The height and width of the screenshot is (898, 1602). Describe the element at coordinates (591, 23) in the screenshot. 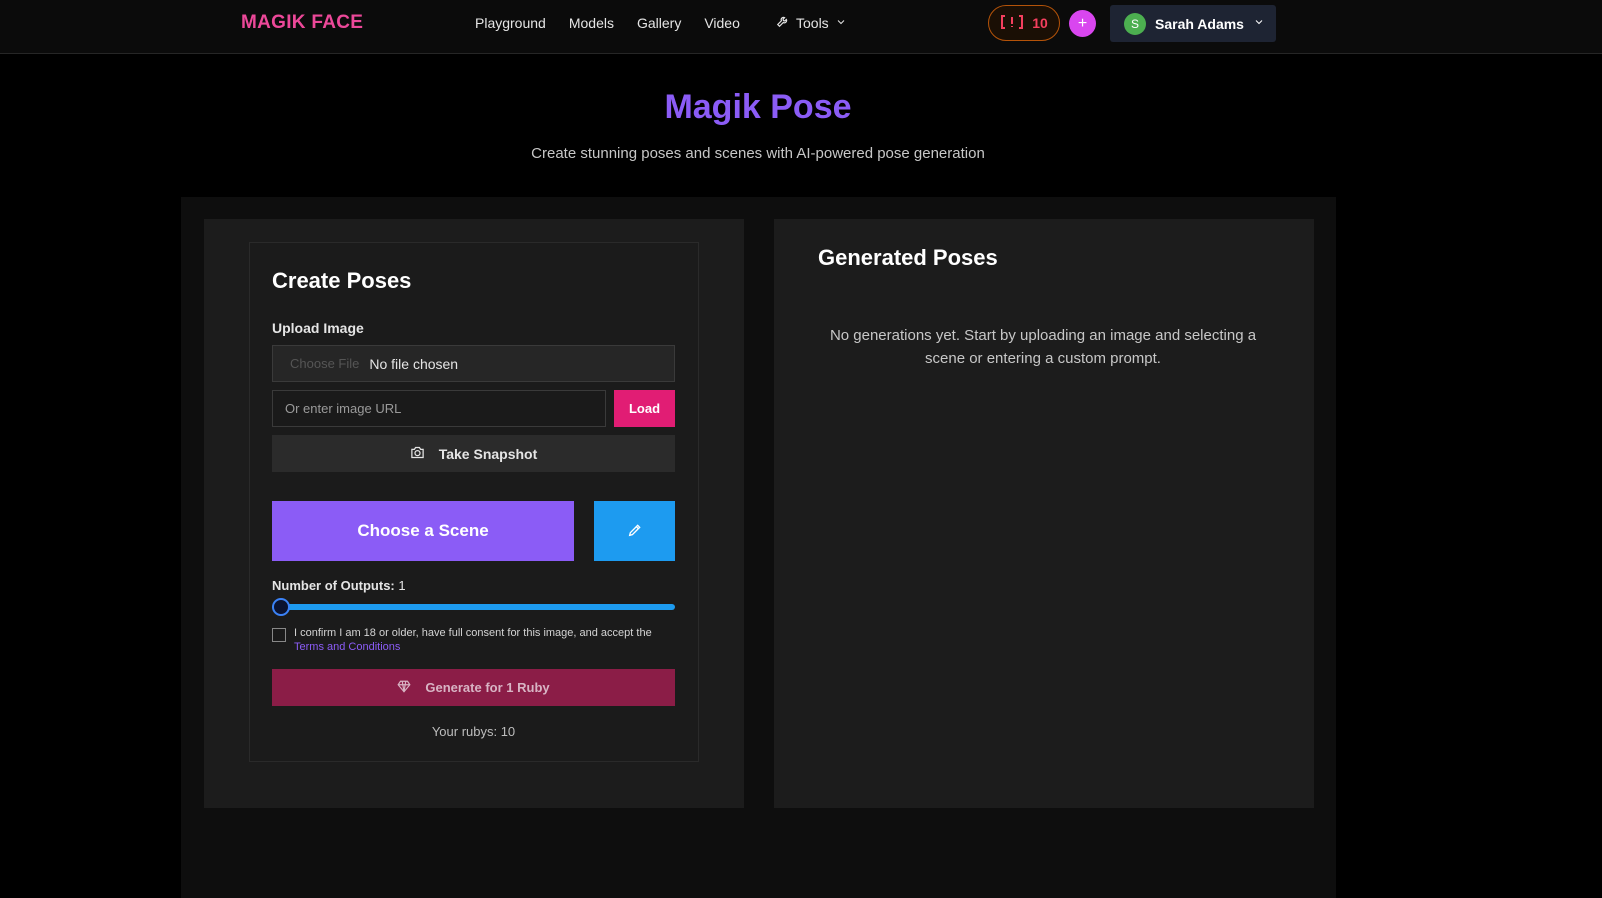

I see `nav-models: Models` at that location.